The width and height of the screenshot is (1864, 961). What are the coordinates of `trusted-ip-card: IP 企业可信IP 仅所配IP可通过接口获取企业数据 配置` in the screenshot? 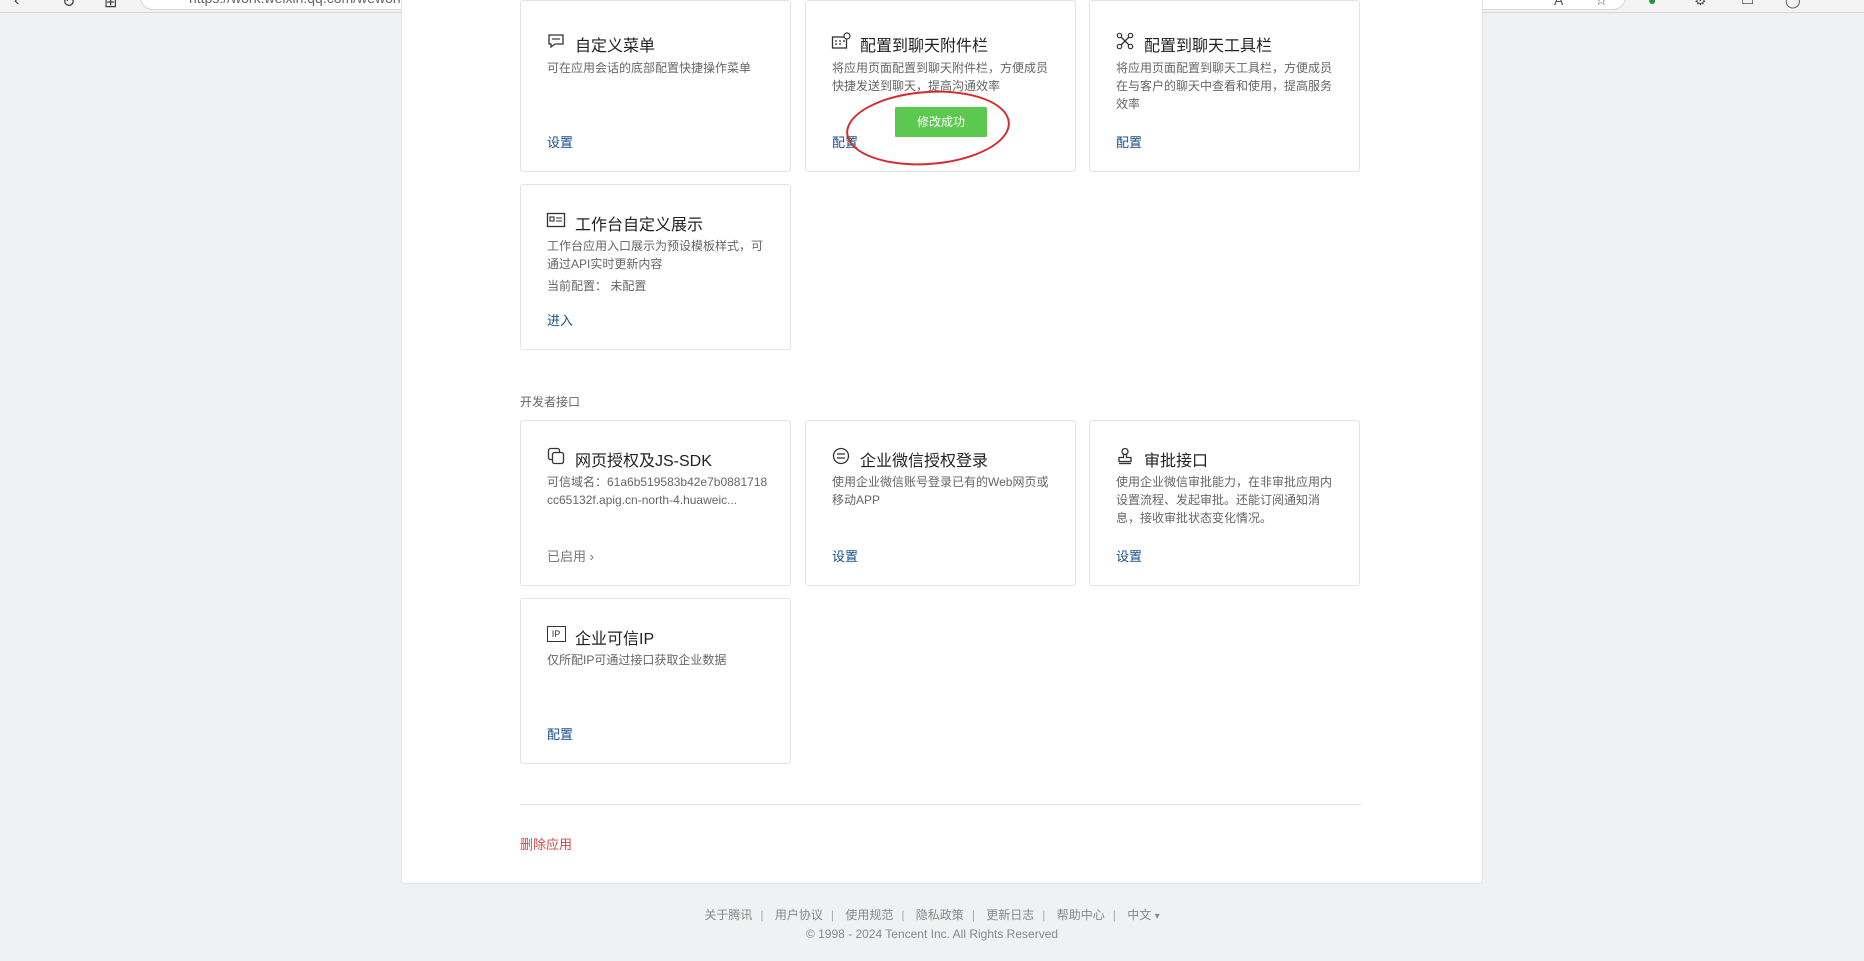 It's located at (655, 681).